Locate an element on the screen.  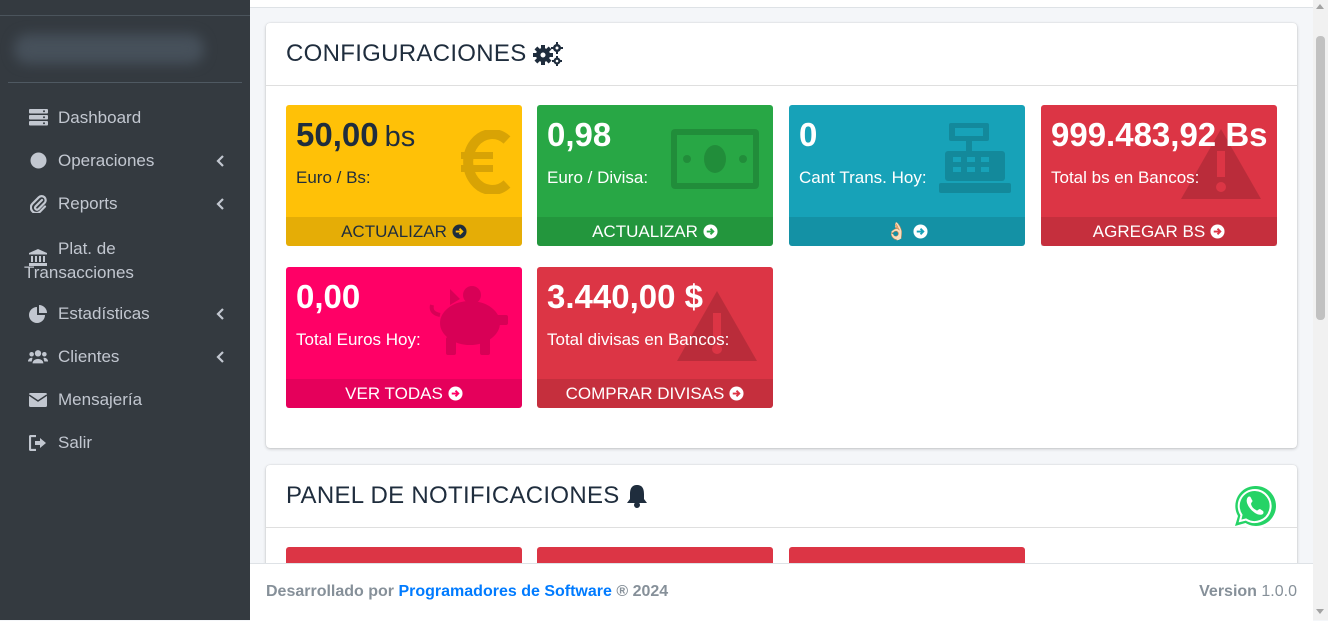
sidebar-item-mensajeria: Mensajería is located at coordinates (125, 399).